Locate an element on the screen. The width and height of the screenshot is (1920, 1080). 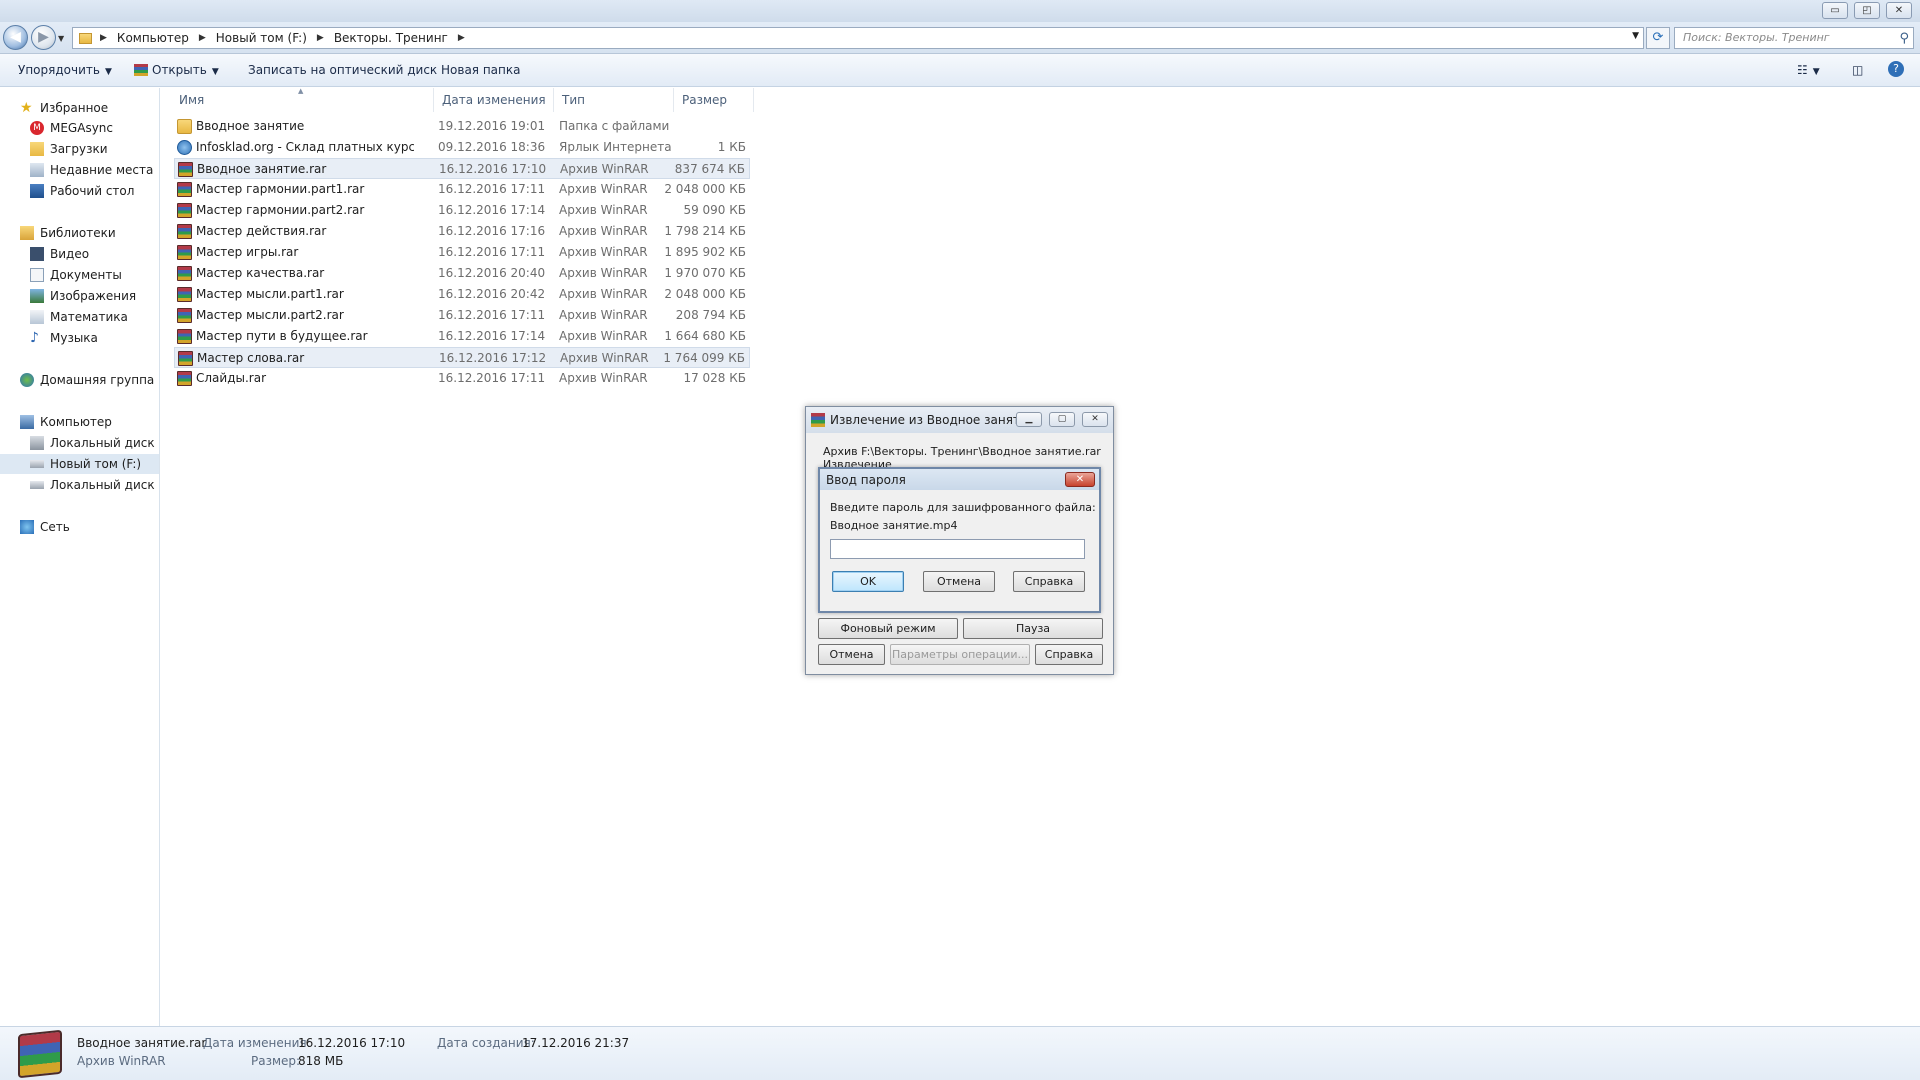
column-header-name: Имя ▲ is located at coordinates (302, 99).